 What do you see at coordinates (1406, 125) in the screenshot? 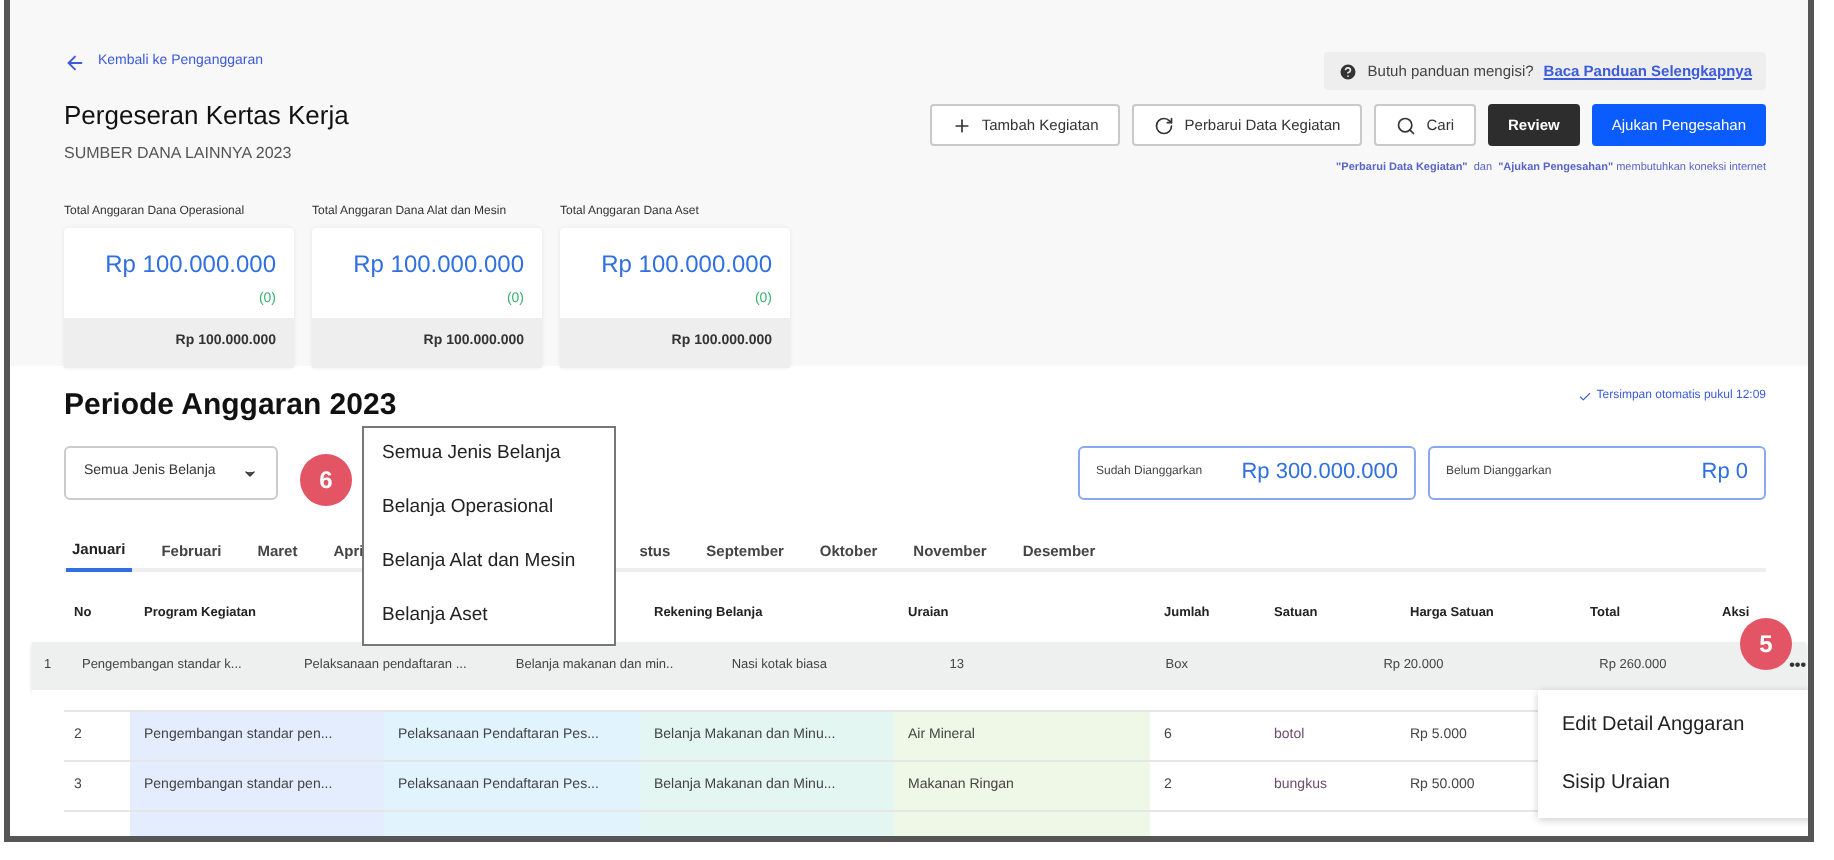
I see `search-icon` at bounding box center [1406, 125].